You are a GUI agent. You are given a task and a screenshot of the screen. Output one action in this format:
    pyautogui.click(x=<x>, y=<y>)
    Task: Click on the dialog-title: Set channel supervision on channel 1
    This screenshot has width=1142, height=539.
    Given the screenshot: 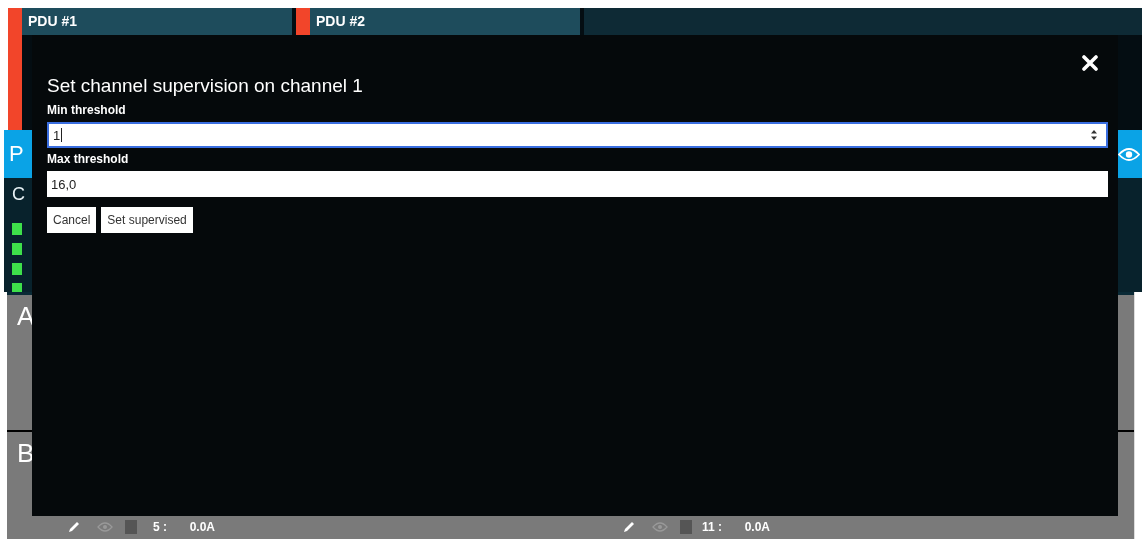 What is the action you would take?
    pyautogui.click(x=205, y=86)
    